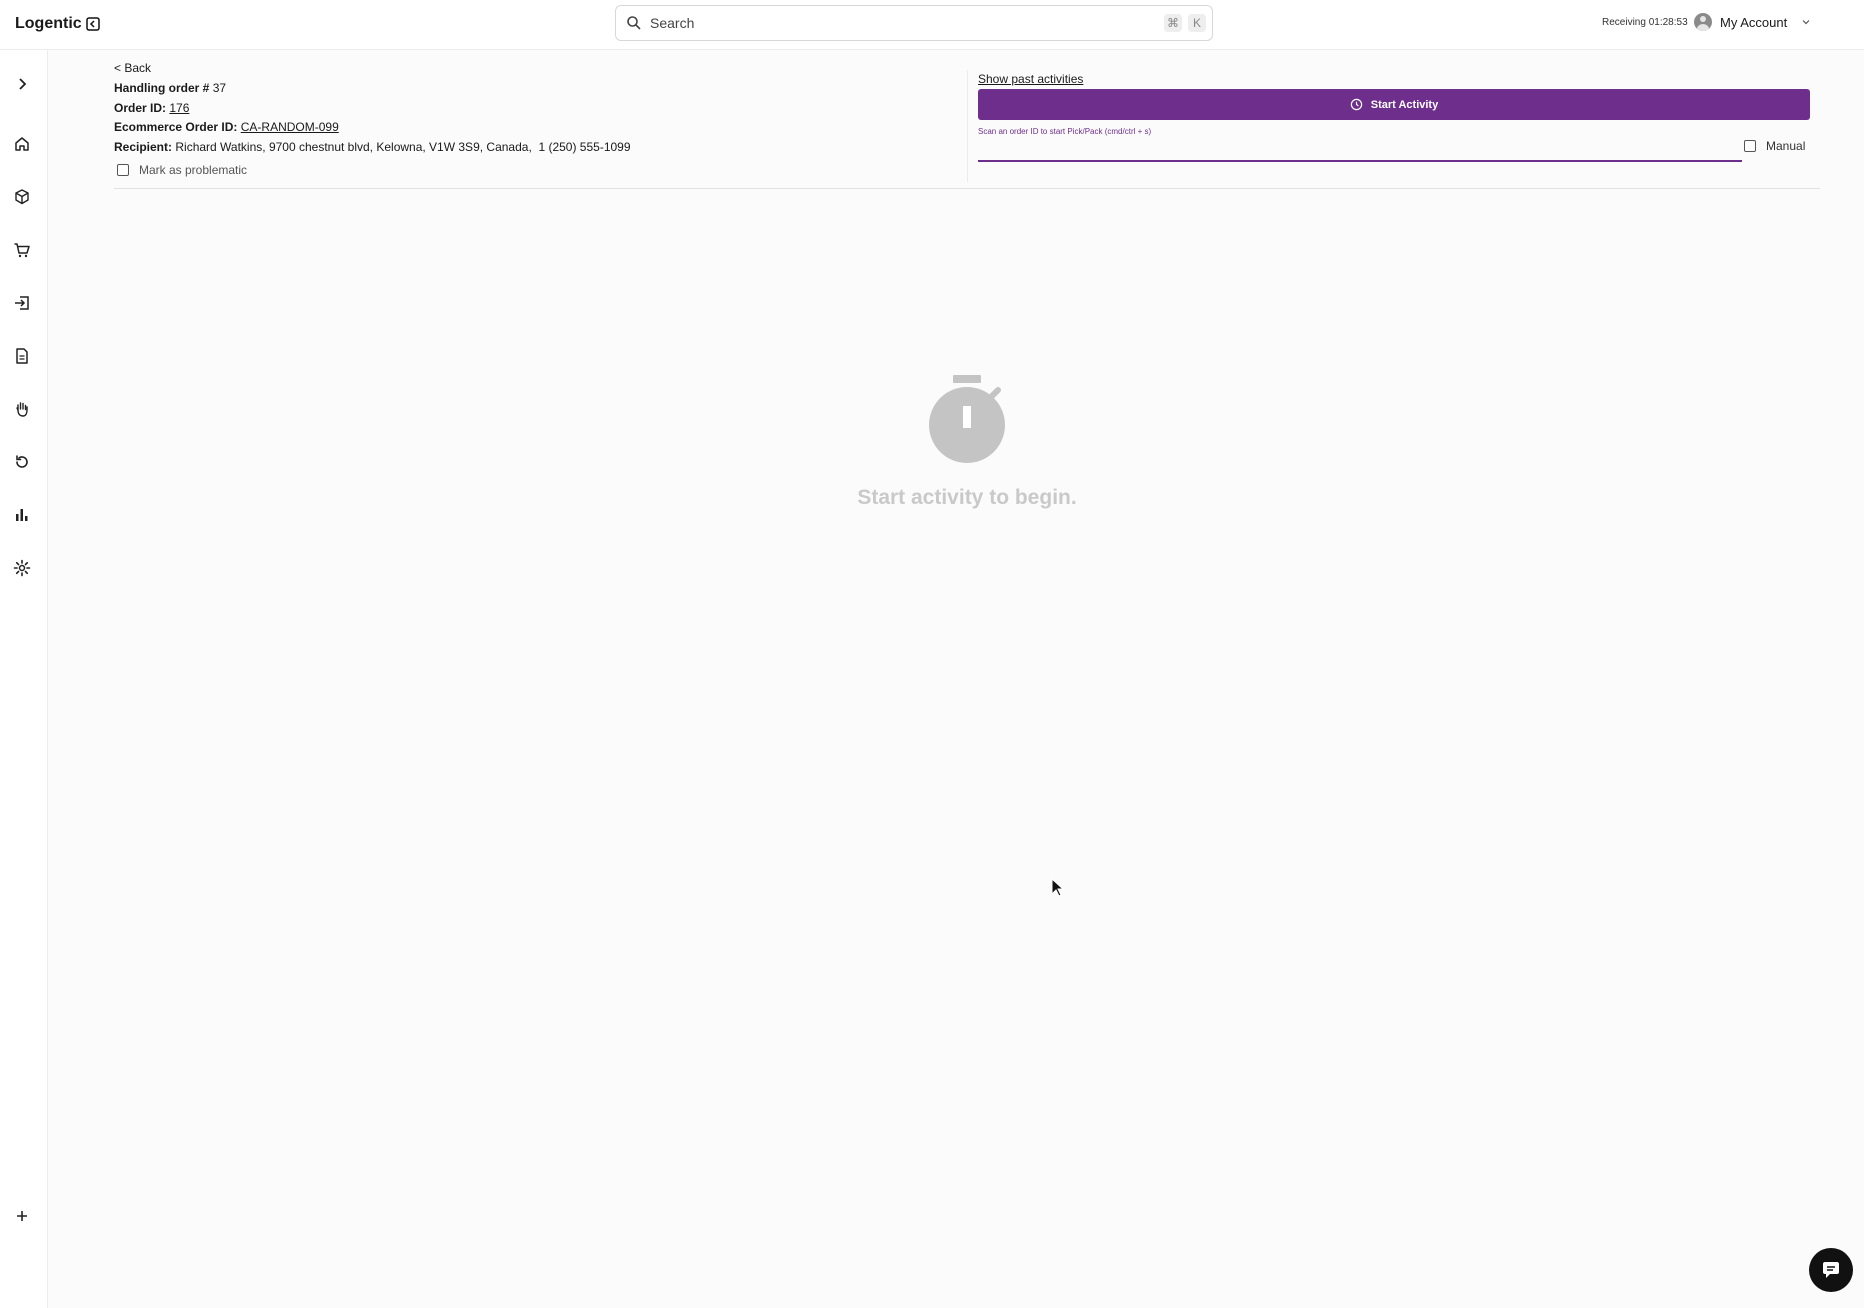 The image size is (1864, 1308). Describe the element at coordinates (967, 126) in the screenshot. I see `vertical-divider` at that location.